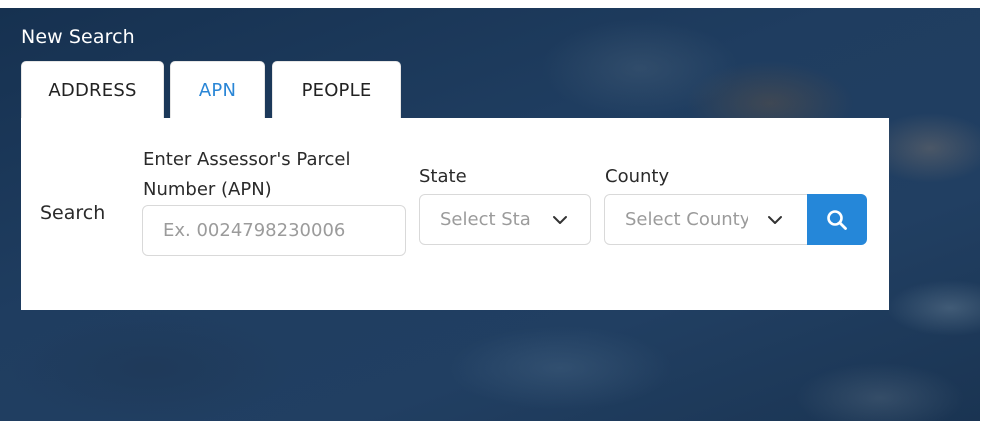 The height and width of the screenshot is (421, 987). I want to click on search-icon, so click(837, 219).